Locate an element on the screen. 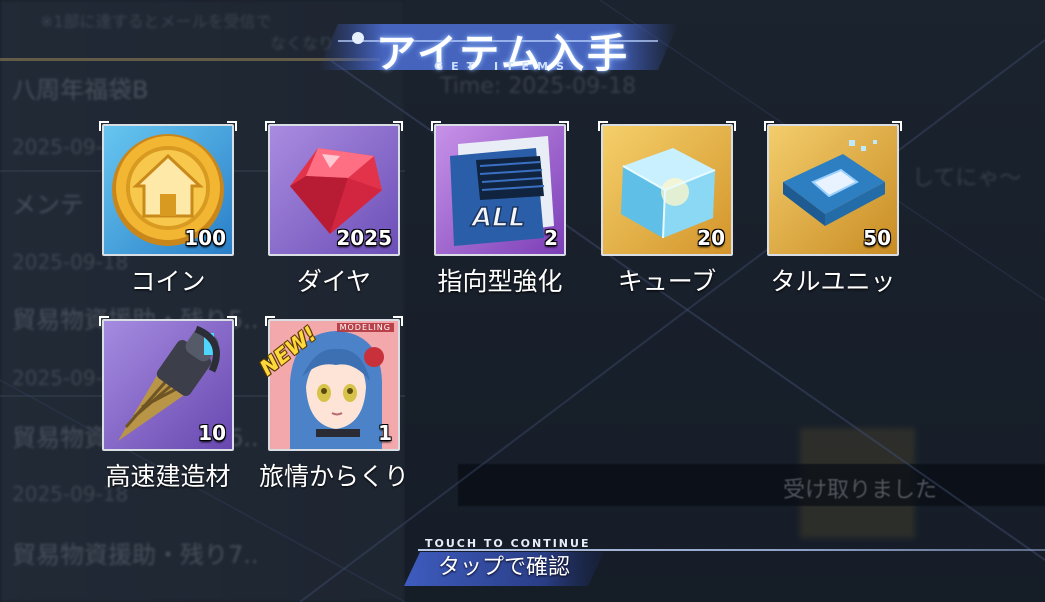  item-frame: 2025 is located at coordinates (334, 190).